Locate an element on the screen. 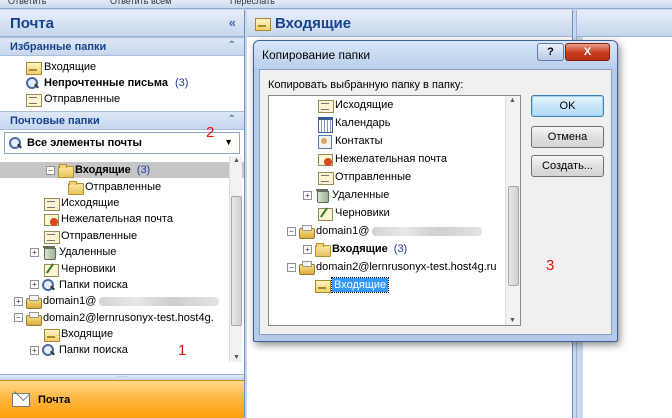  tree-item-label: Календарь is located at coordinates (363, 123).